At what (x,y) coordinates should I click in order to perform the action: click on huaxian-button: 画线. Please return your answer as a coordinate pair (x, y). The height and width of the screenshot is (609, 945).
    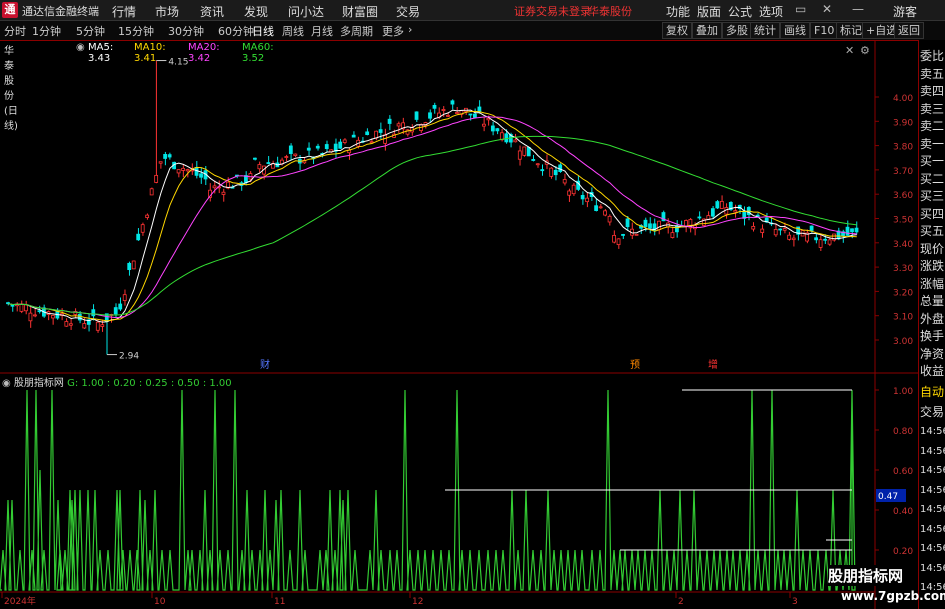
    Looking at the image, I should click on (795, 30).